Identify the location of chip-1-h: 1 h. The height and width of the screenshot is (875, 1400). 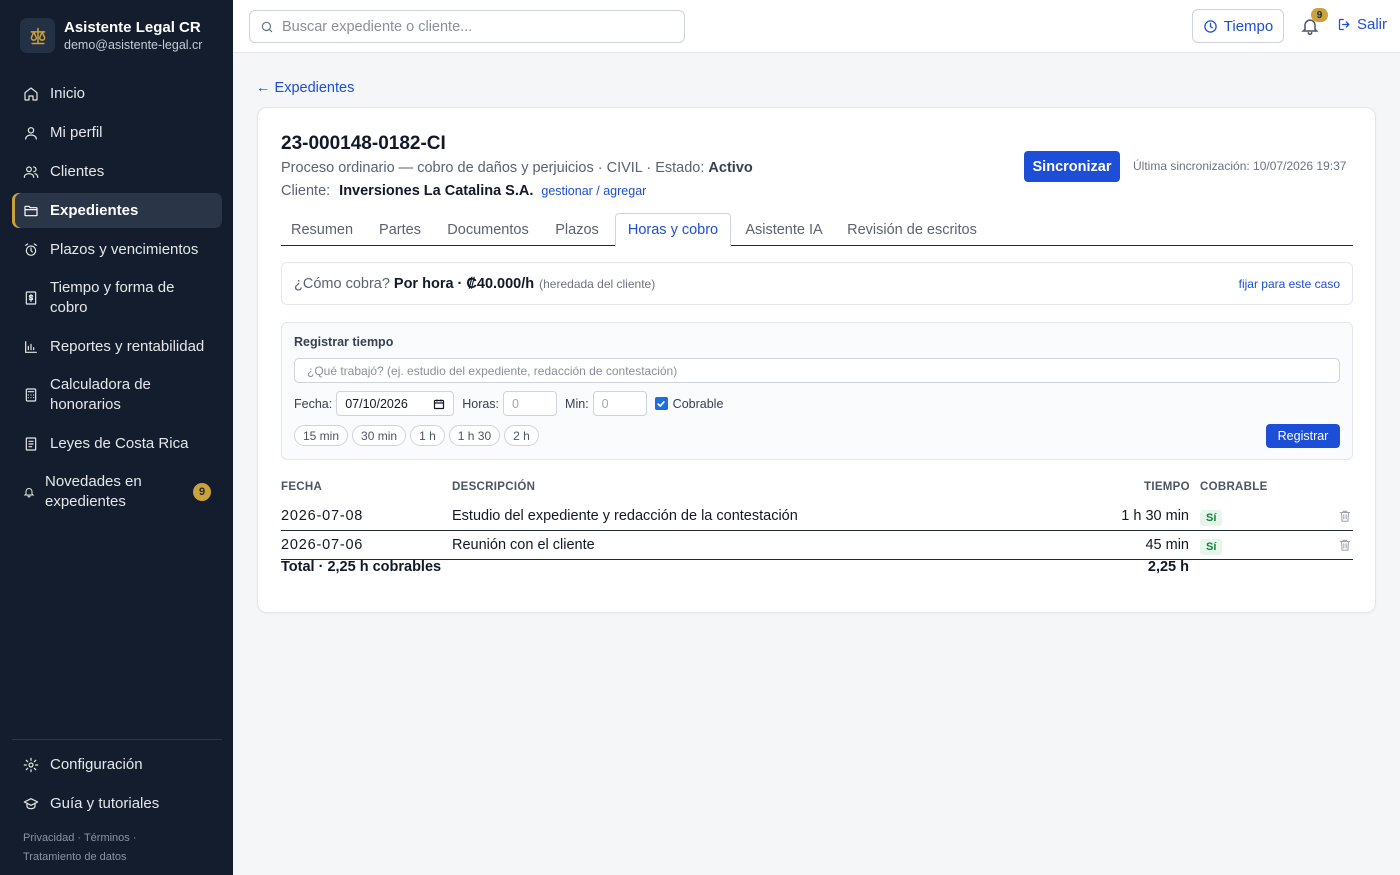
(427, 435).